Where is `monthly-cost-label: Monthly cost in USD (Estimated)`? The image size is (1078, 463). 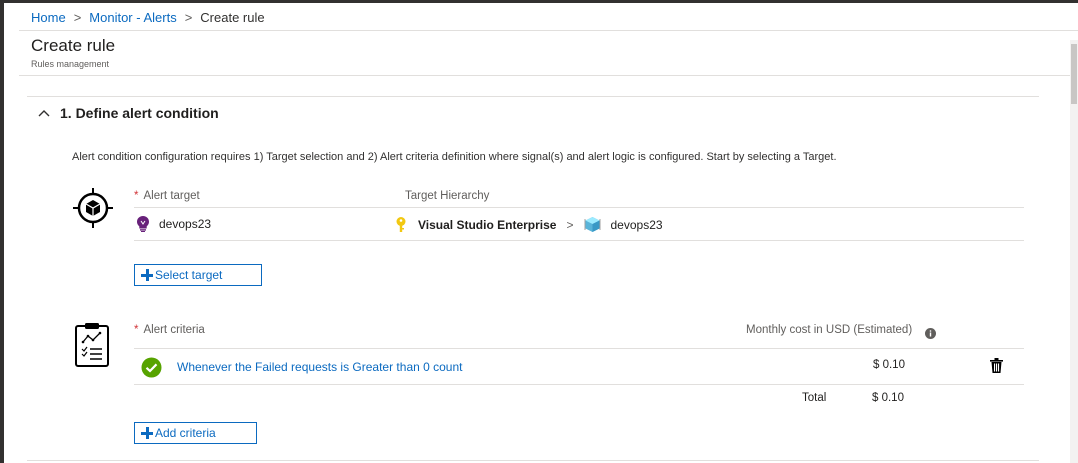
monthly-cost-label: Monthly cost in USD (Estimated) is located at coordinates (829, 330).